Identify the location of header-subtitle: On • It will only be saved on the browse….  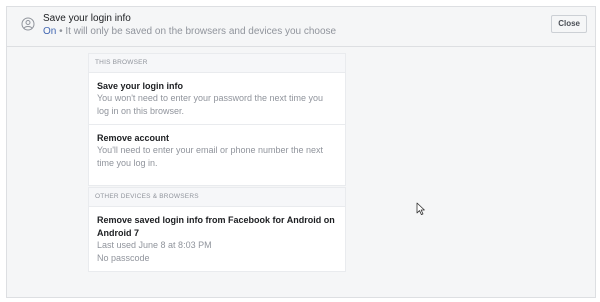
(189, 31).